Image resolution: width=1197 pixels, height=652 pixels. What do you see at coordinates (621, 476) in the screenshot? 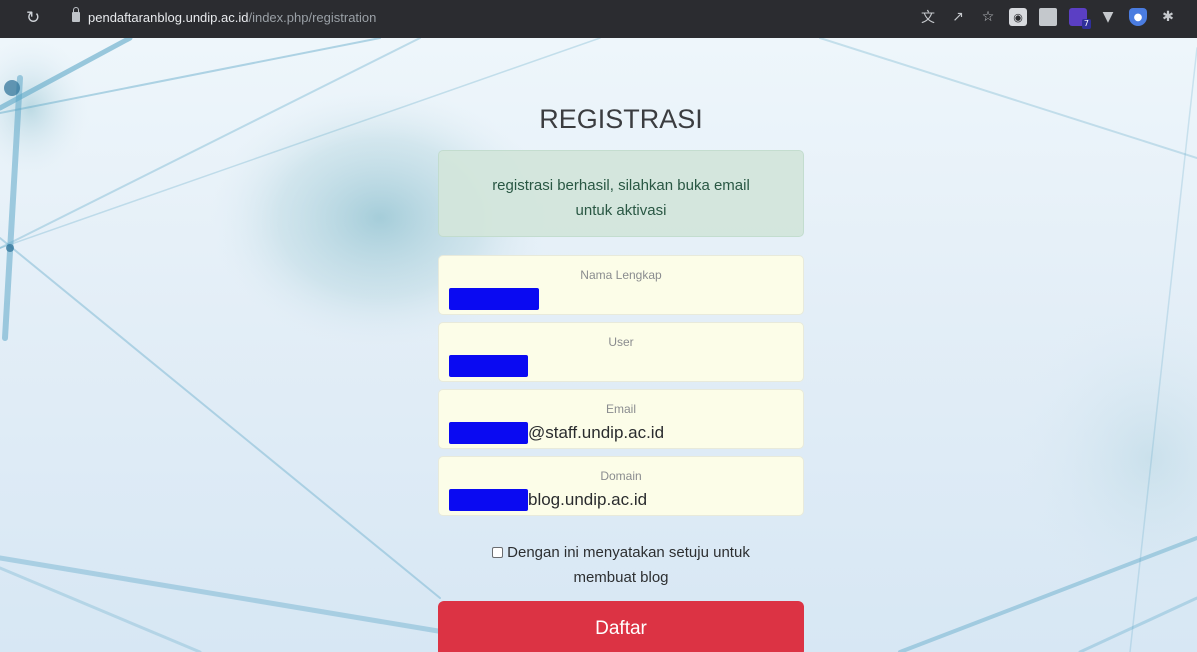
I see `domain-label: Domain` at bounding box center [621, 476].